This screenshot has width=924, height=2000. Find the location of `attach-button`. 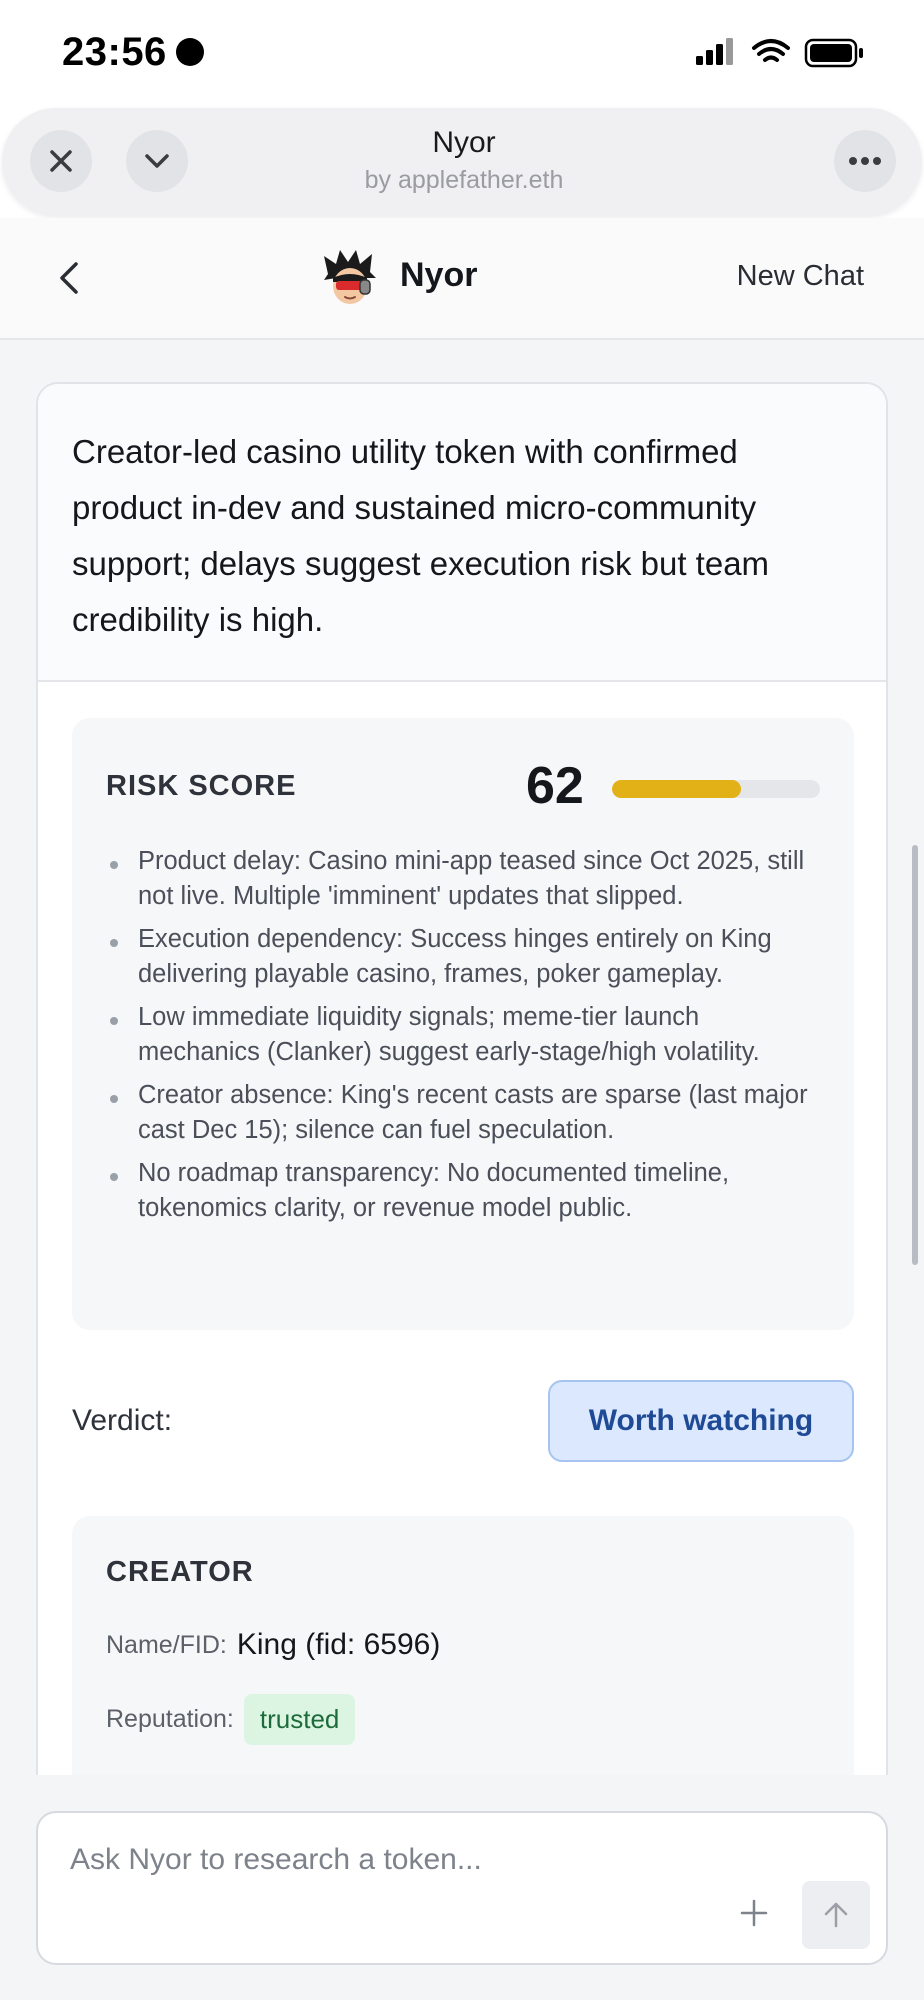

attach-button is located at coordinates (754, 1913).